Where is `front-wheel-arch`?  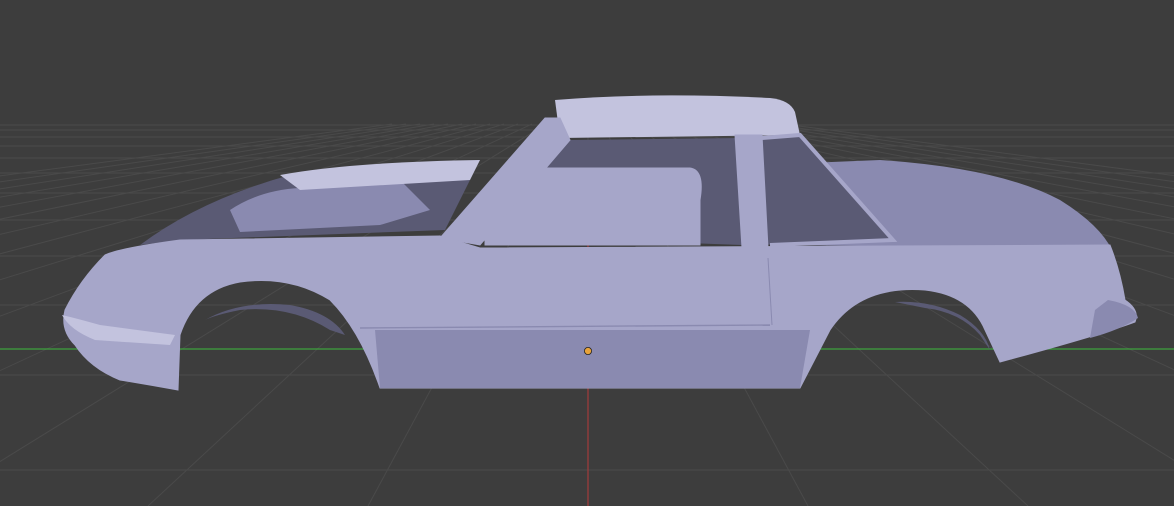 front-wheel-arch is located at coordinates (275, 319).